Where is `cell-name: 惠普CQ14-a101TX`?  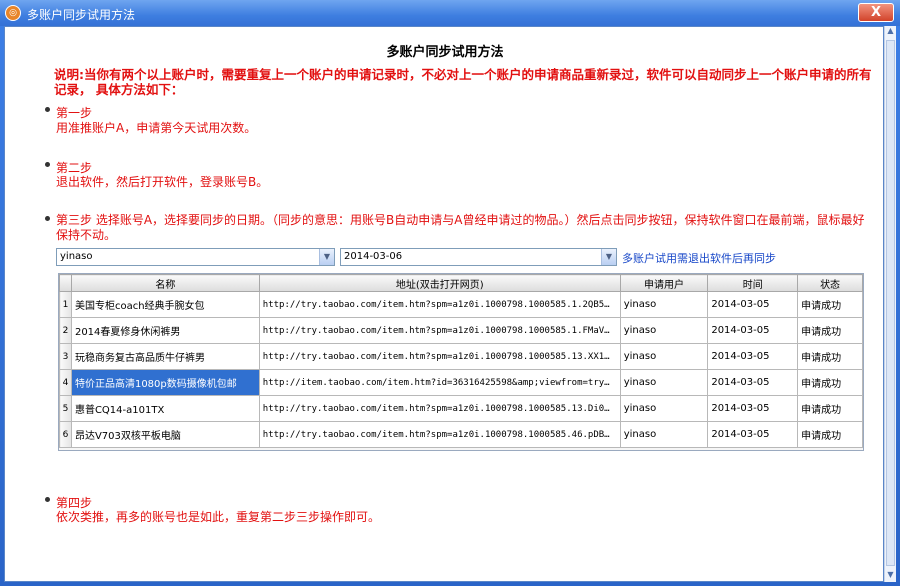
cell-name: 惠普CQ14-a101TX is located at coordinates (165, 408).